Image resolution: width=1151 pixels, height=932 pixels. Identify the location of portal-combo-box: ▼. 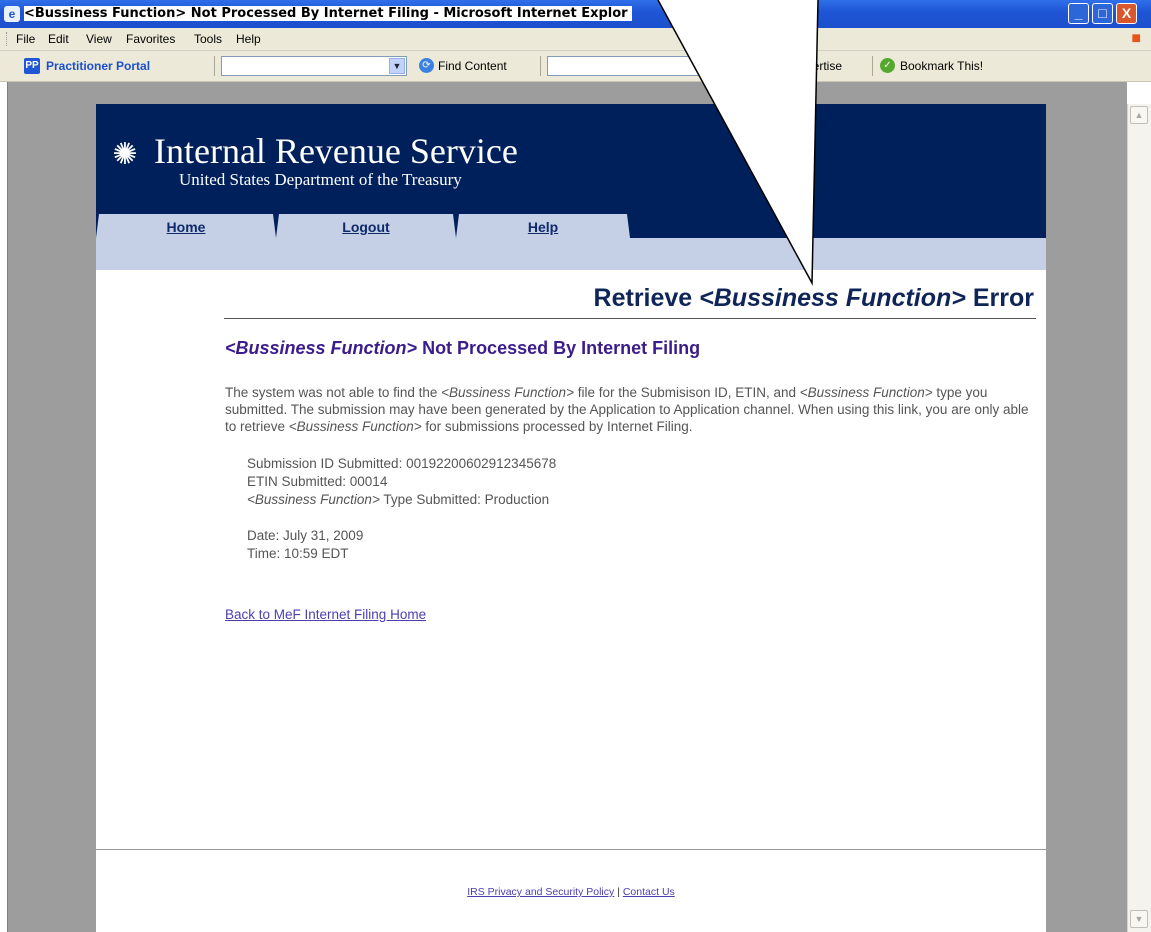
(314, 66).